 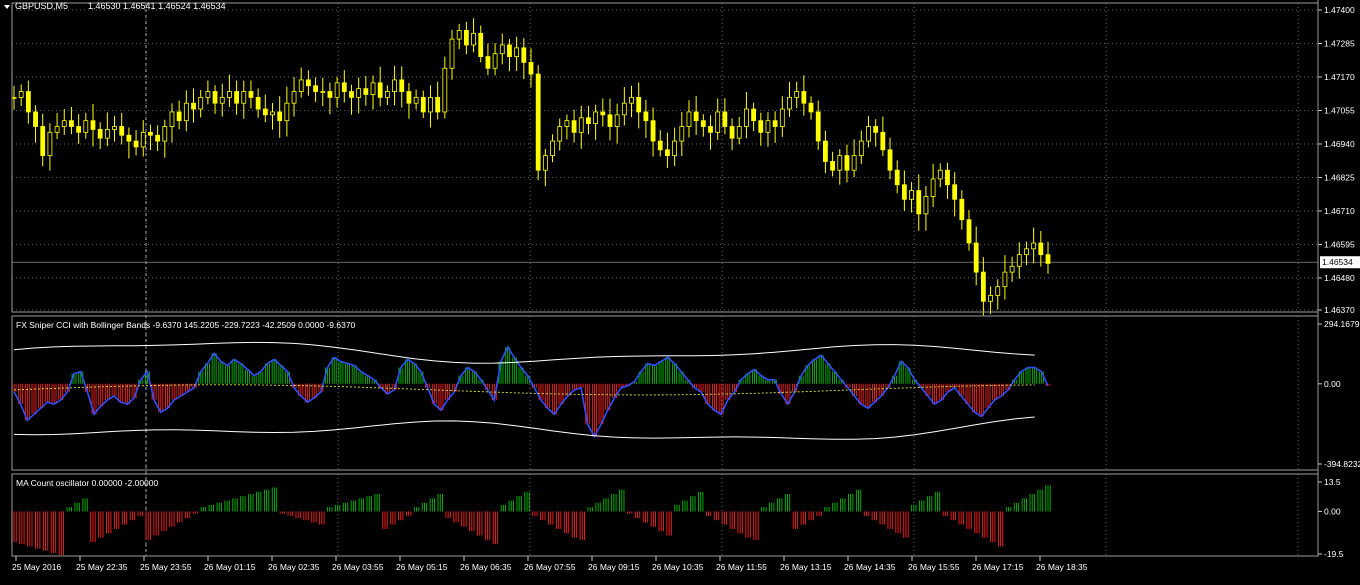 I want to click on symbol-label: GBPUSD,M5, so click(x=41, y=6).